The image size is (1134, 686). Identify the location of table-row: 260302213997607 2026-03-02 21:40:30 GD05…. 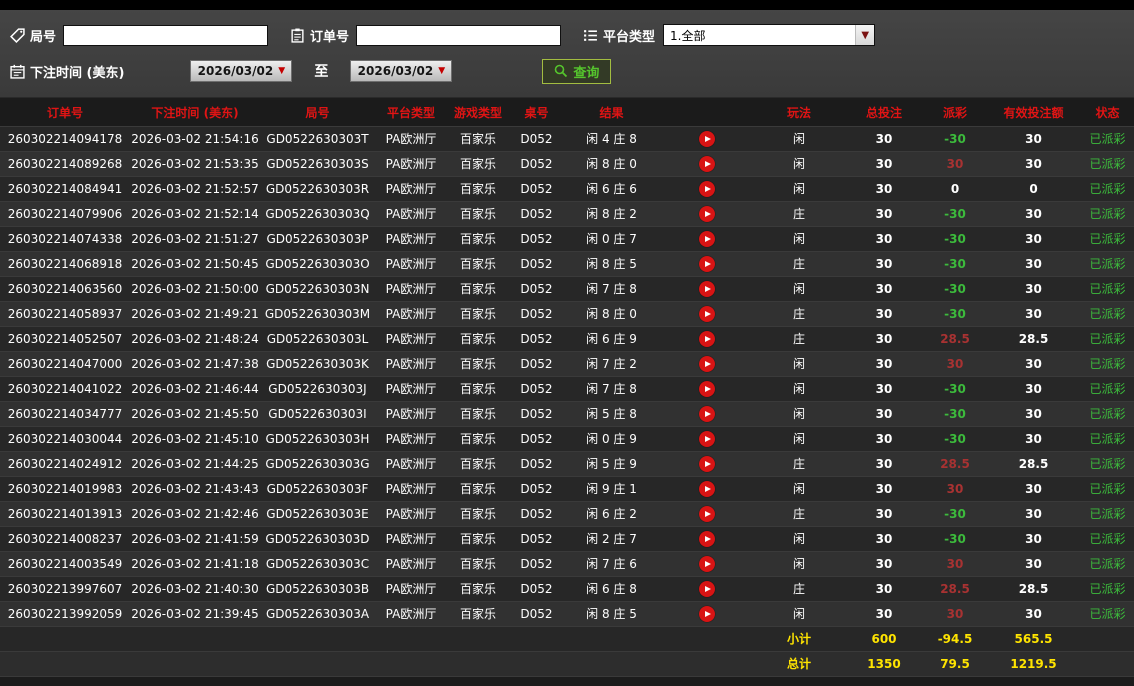
(567, 589).